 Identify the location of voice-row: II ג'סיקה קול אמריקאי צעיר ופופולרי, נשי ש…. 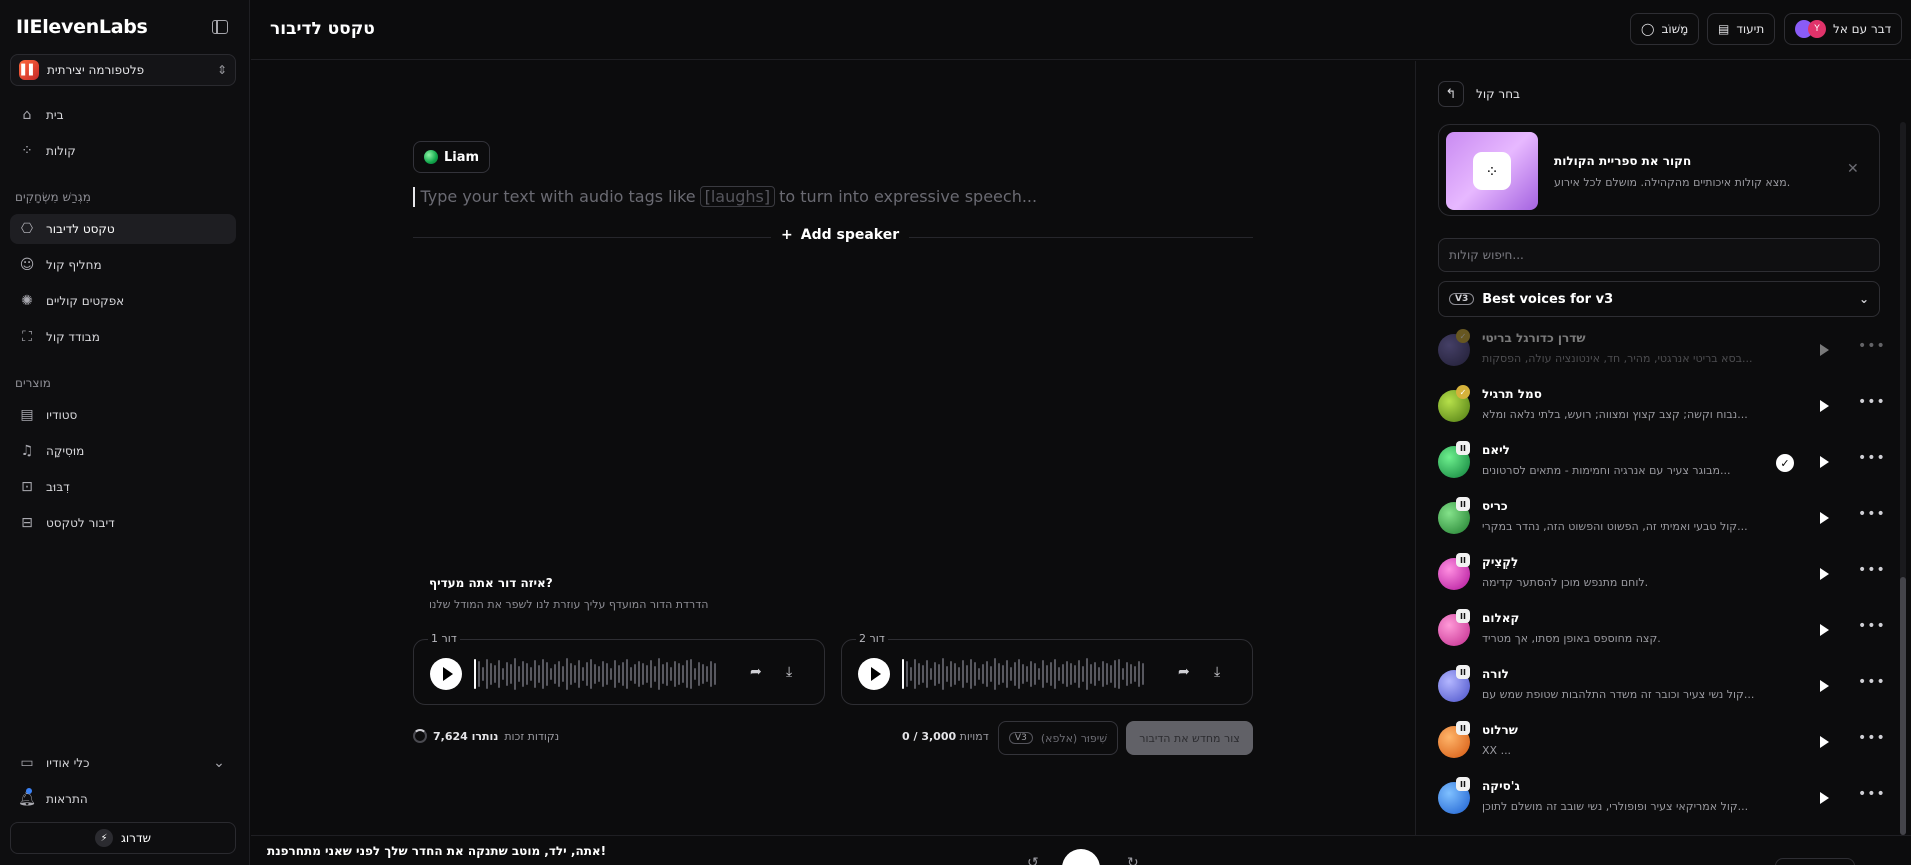
(1661, 799).